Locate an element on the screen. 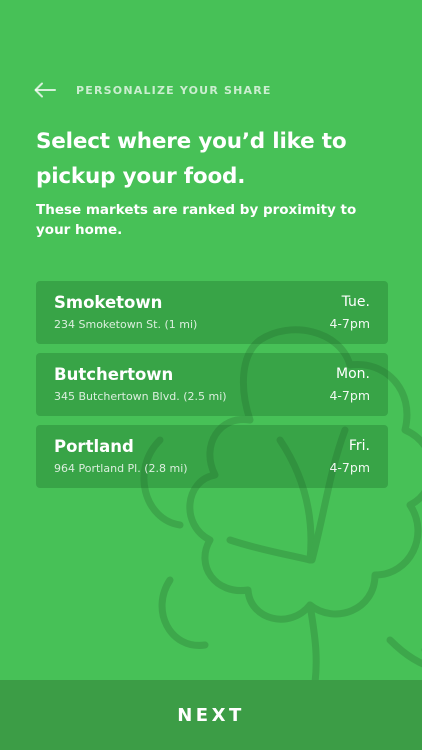 The height and width of the screenshot is (750, 422). back-button is located at coordinates (45, 90).